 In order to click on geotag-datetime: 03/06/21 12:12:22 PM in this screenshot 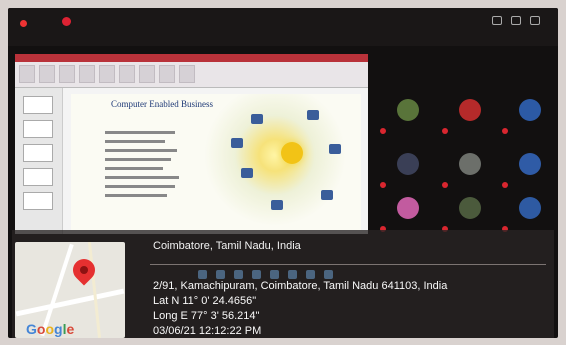, I will do `click(207, 331)`.